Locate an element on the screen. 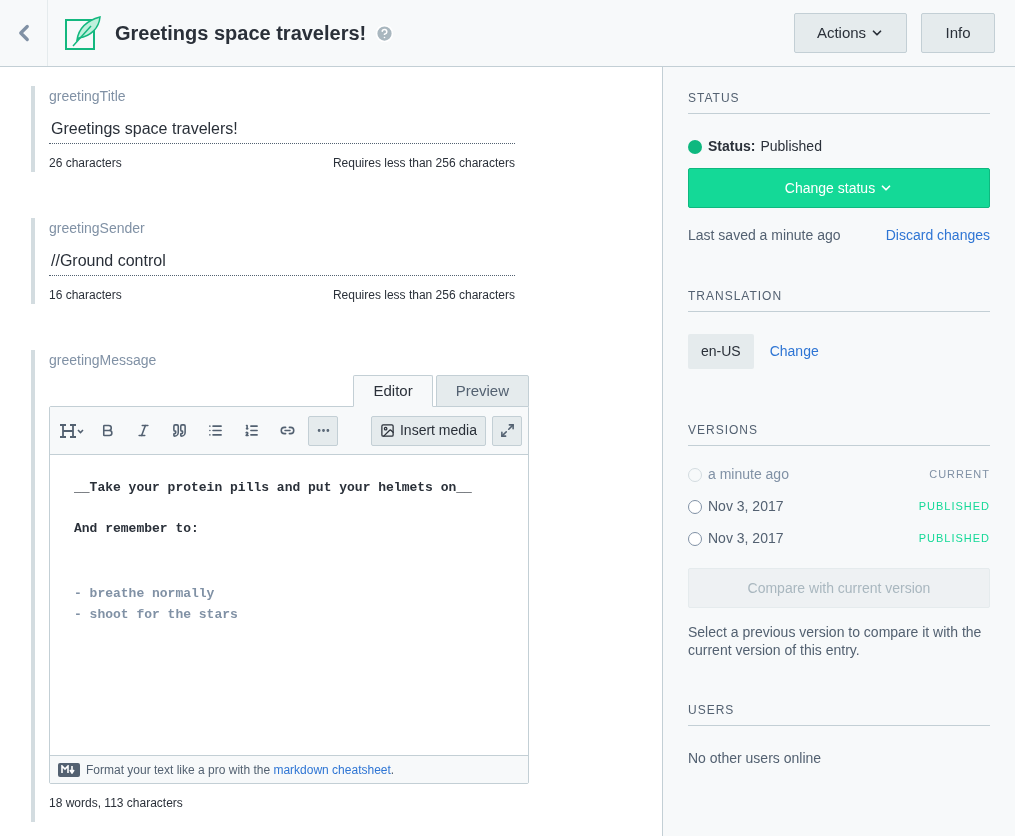  discard-changes-link: Discard changes is located at coordinates (937, 235).